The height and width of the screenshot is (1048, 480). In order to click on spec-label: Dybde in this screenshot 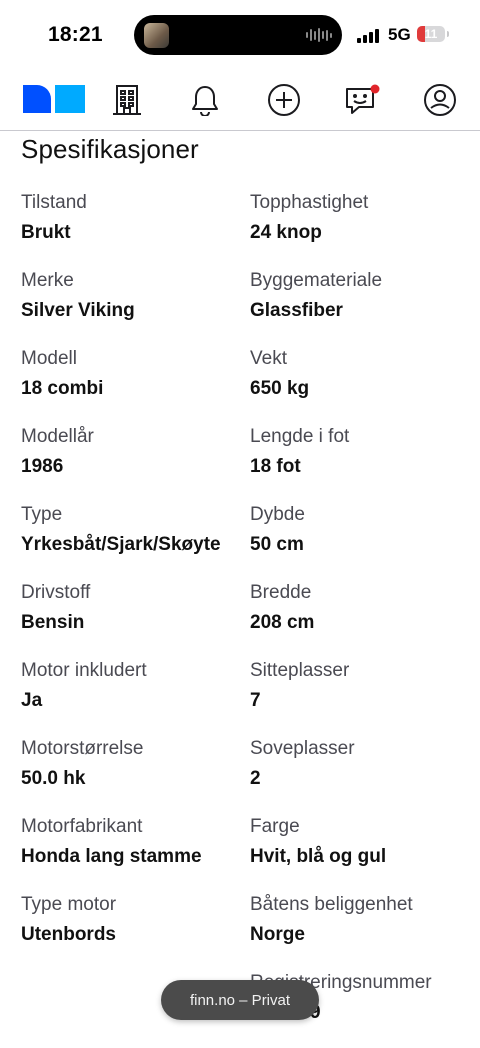, I will do `click(277, 514)`.